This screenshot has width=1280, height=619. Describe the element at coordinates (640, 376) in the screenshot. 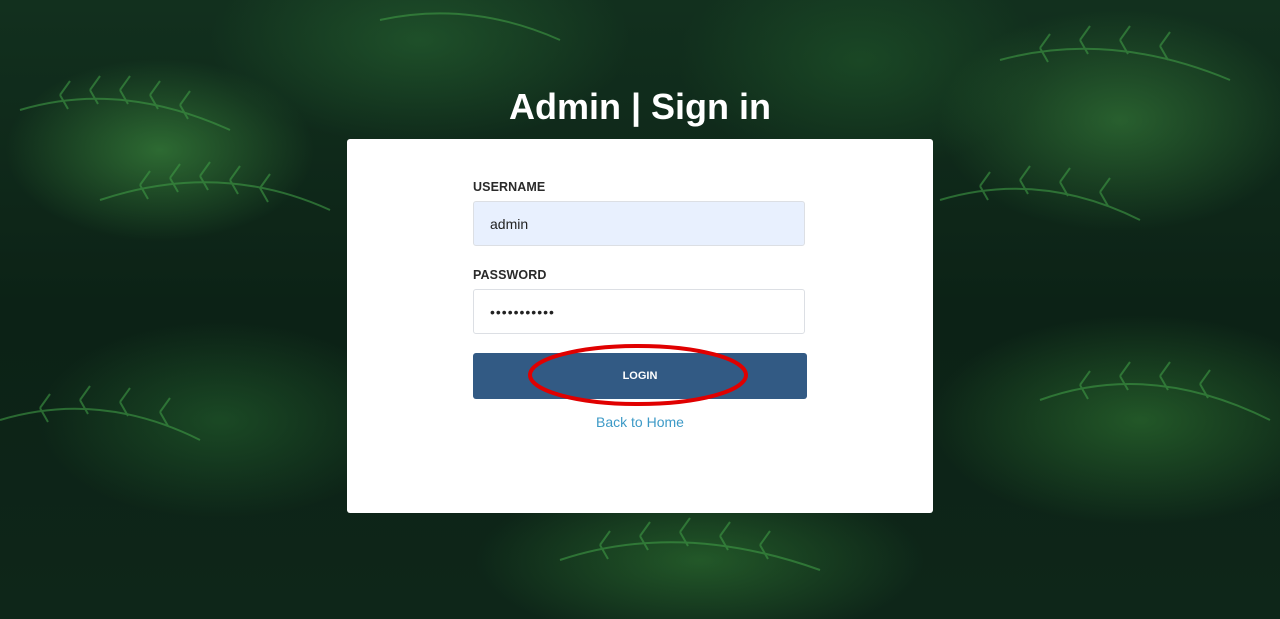

I see `login-button: LOGIN` at that location.